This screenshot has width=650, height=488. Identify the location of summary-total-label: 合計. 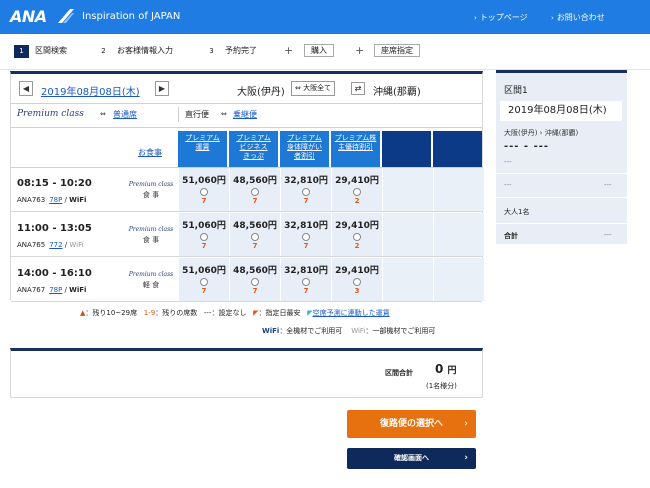
(511, 236).